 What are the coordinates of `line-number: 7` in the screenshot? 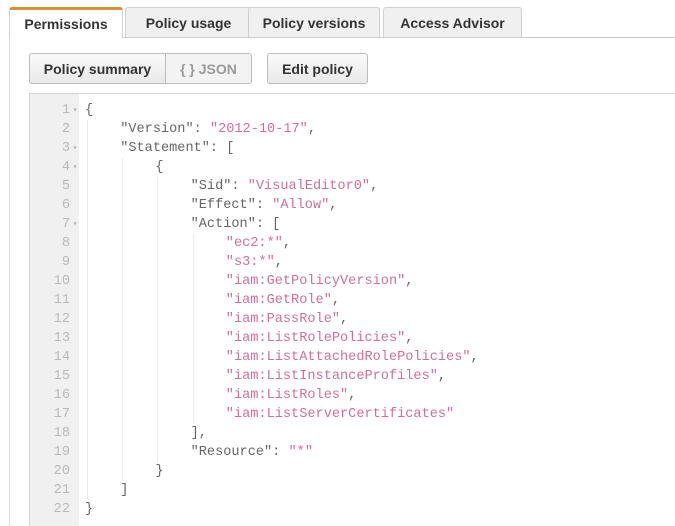 It's located at (65, 224).